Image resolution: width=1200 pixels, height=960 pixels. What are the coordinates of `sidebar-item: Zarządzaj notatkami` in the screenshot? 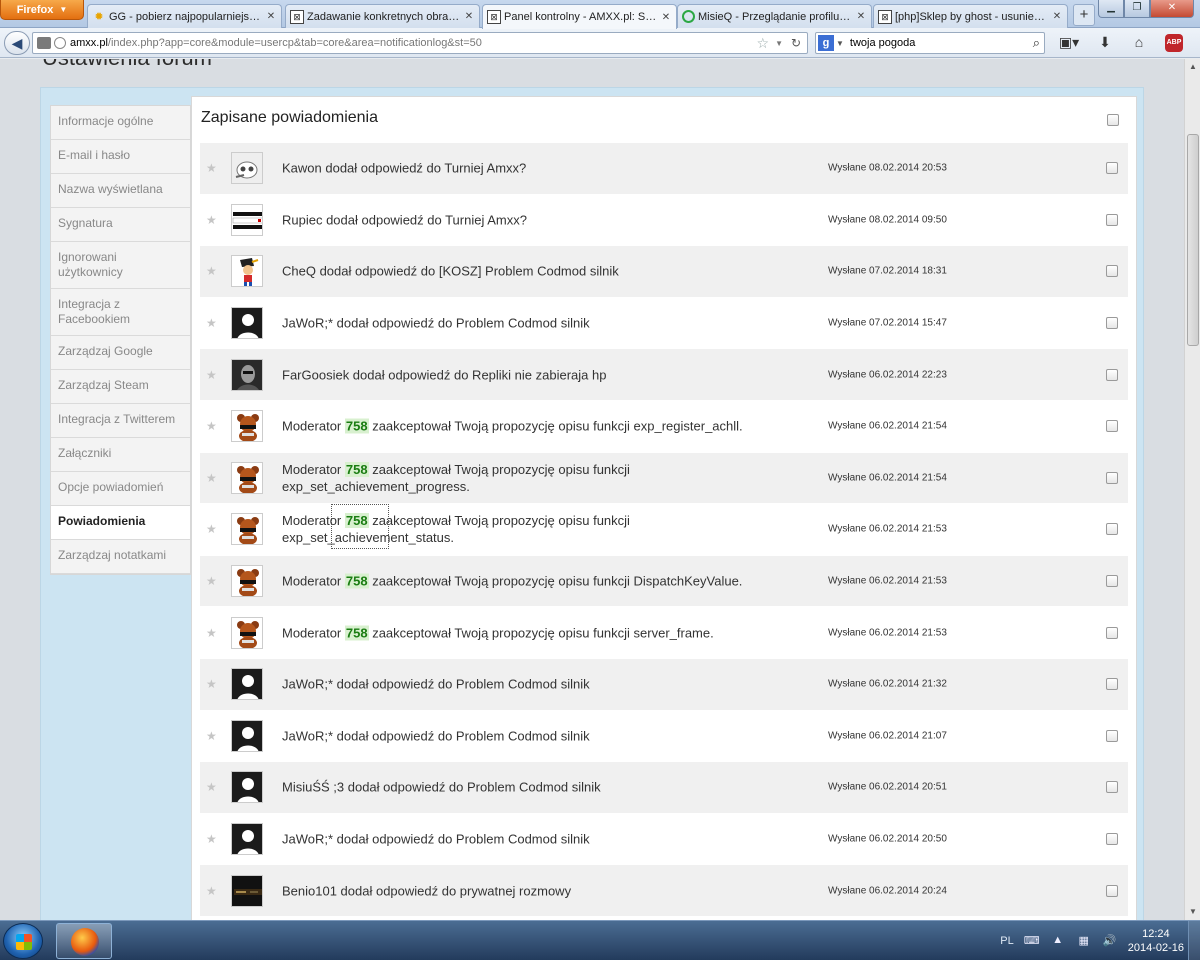 It's located at (120, 557).